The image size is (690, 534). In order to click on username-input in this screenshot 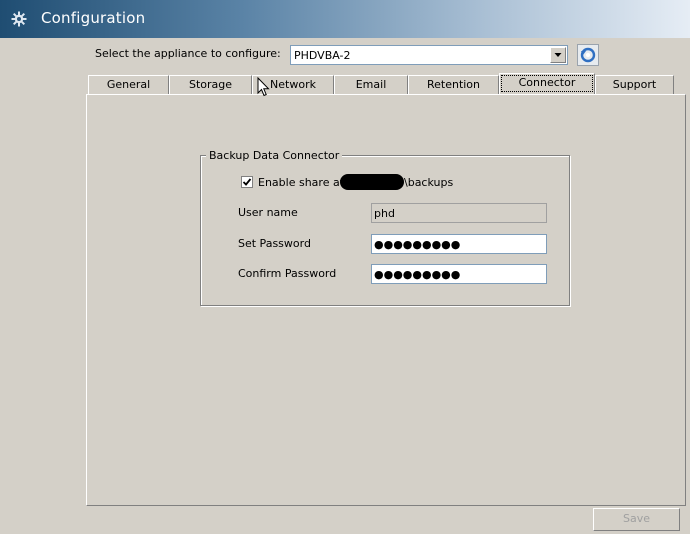, I will do `click(459, 213)`.